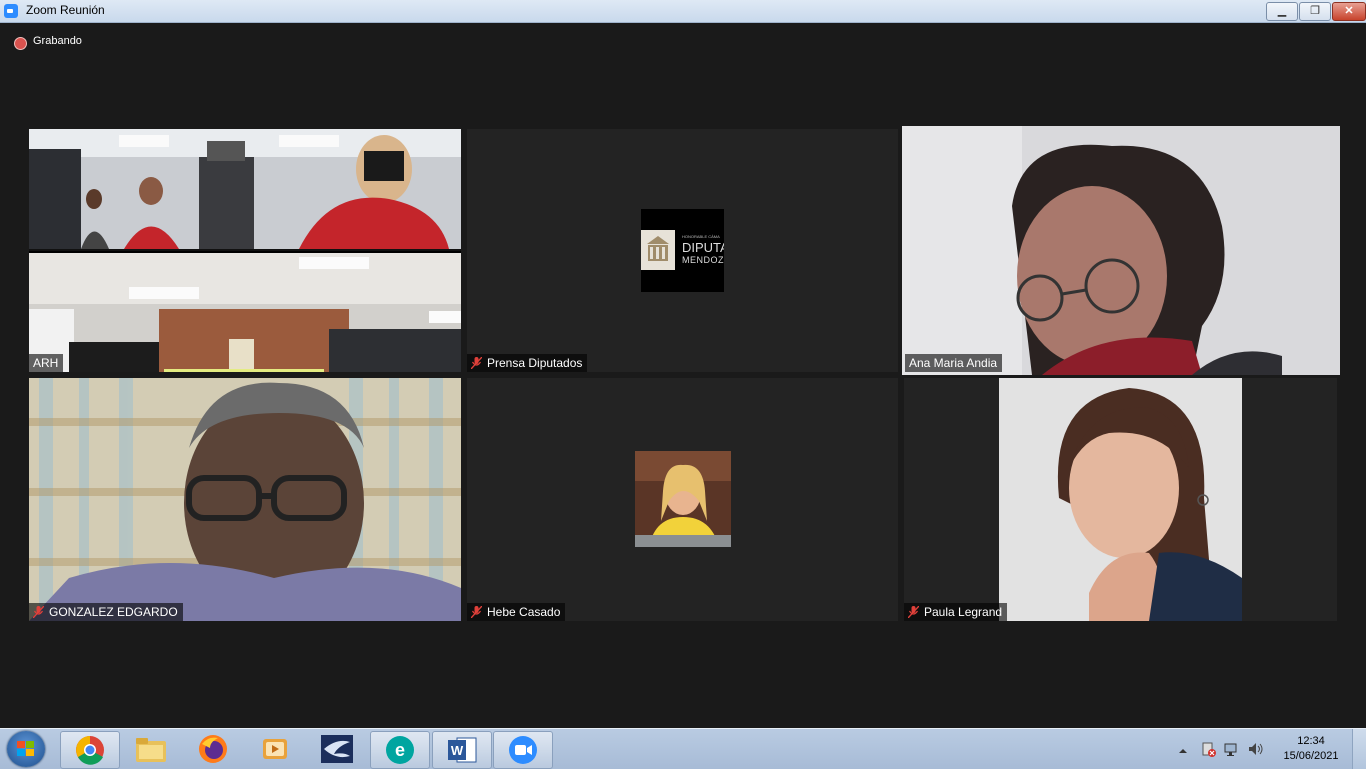 The height and width of the screenshot is (769, 1366). I want to click on participant-name: Ana Maria Andia, so click(953, 363).